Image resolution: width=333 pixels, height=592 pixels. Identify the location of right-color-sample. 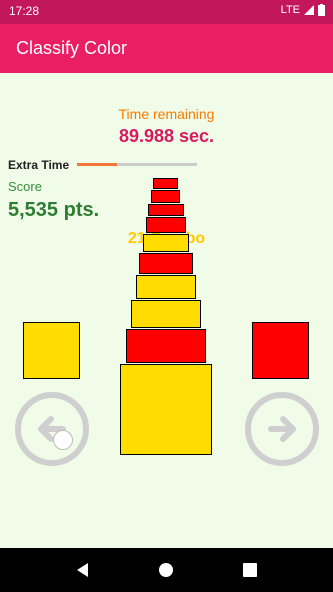
(280, 350).